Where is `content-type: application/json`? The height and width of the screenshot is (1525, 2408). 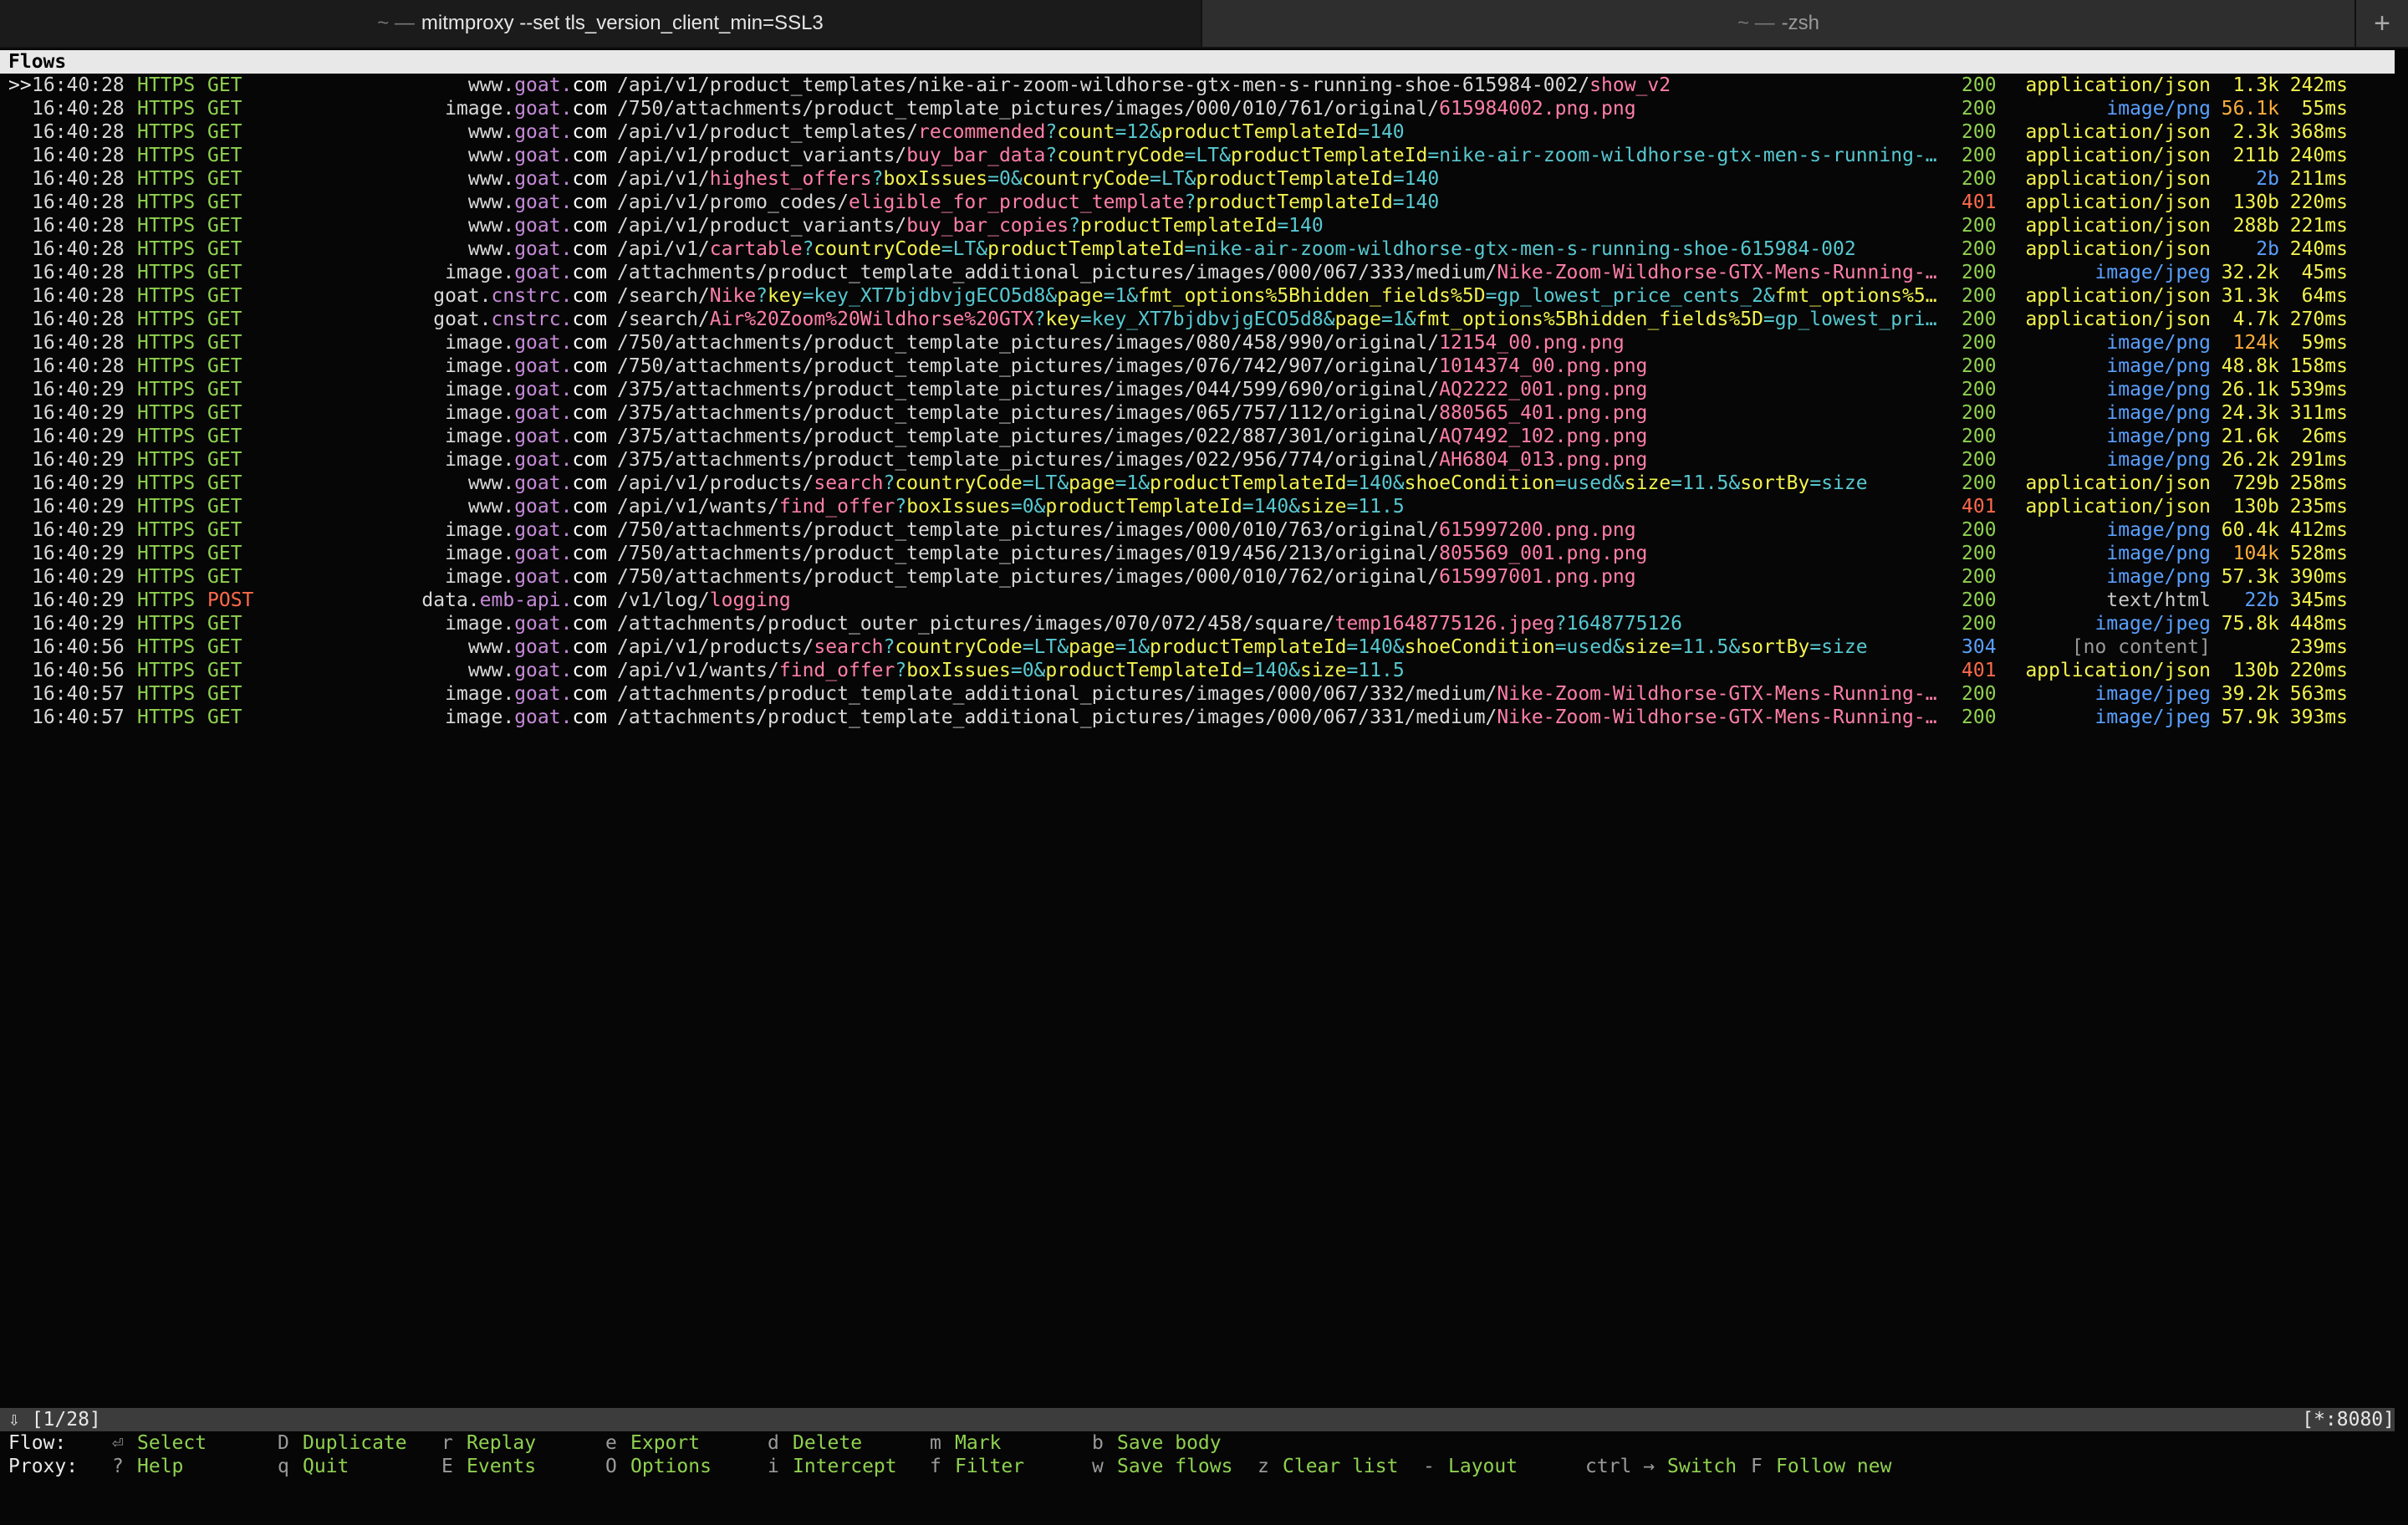
content-type: application/json is located at coordinates (2118, 483).